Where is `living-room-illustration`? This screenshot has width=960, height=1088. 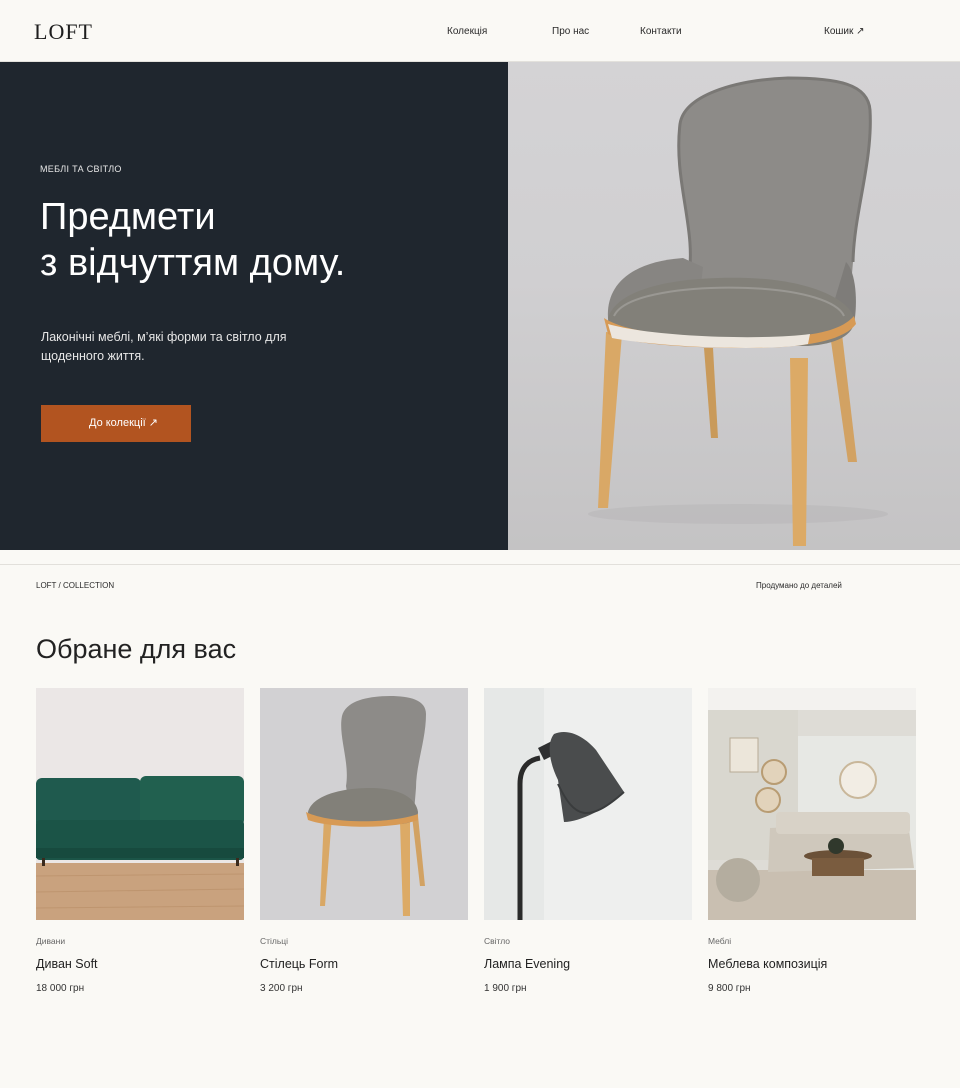
living-room-illustration is located at coordinates (812, 804).